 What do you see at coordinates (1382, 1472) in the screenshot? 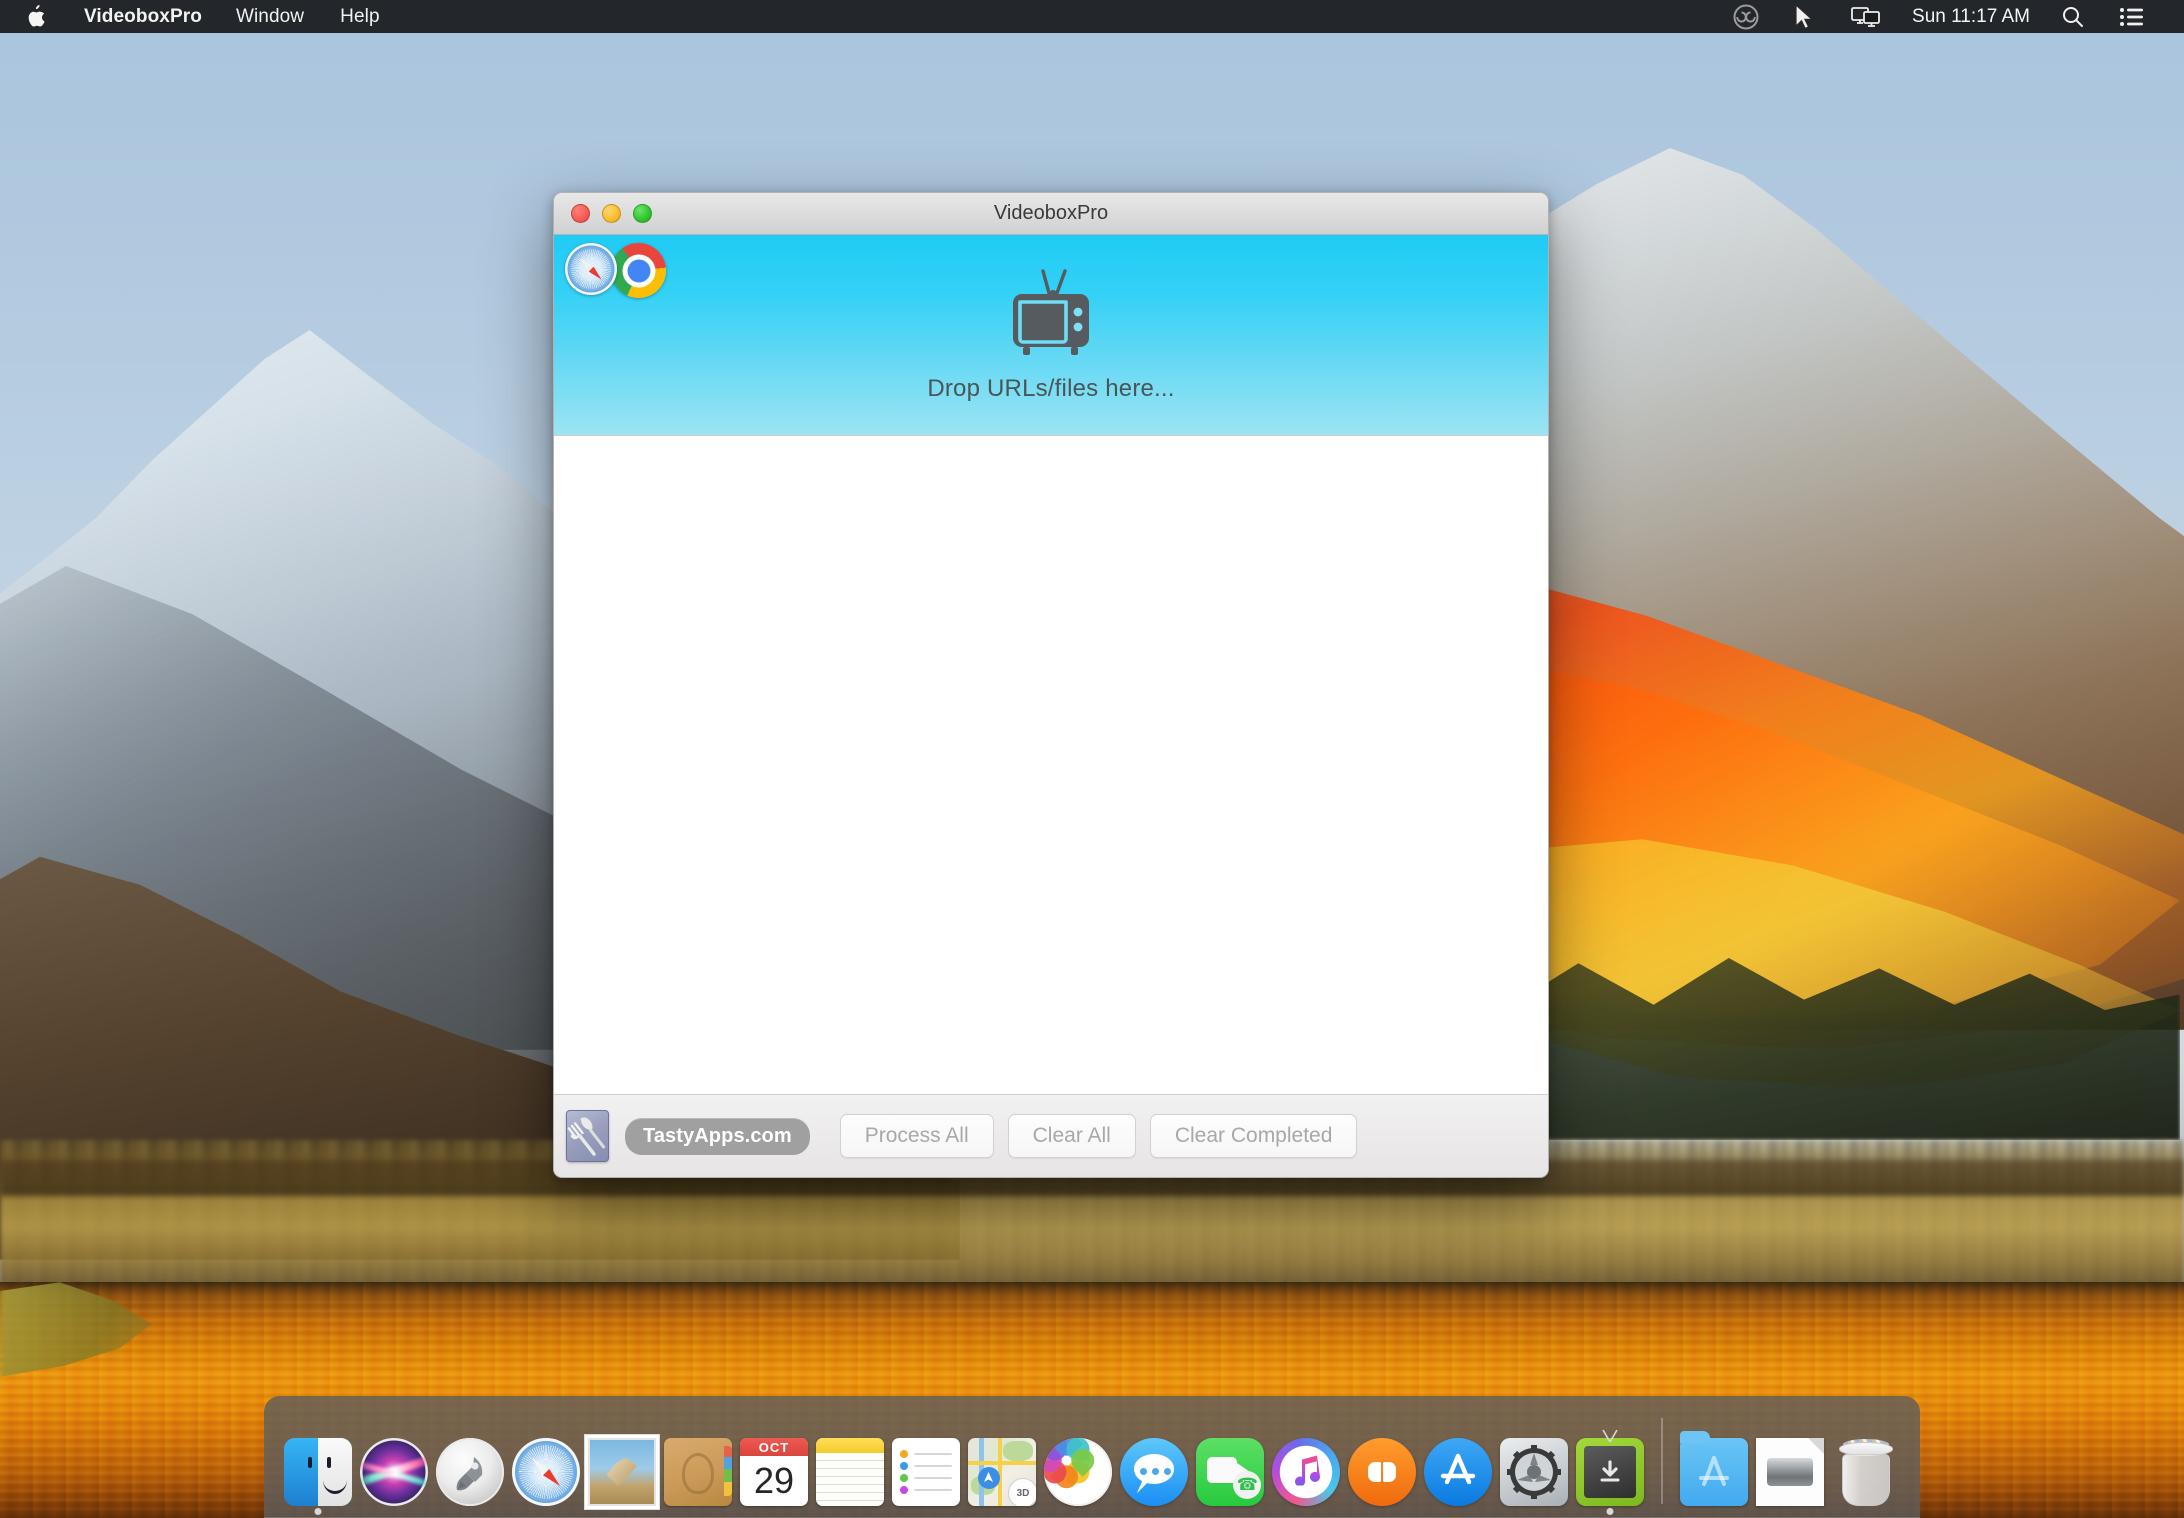
I see `ibooks-icon` at bounding box center [1382, 1472].